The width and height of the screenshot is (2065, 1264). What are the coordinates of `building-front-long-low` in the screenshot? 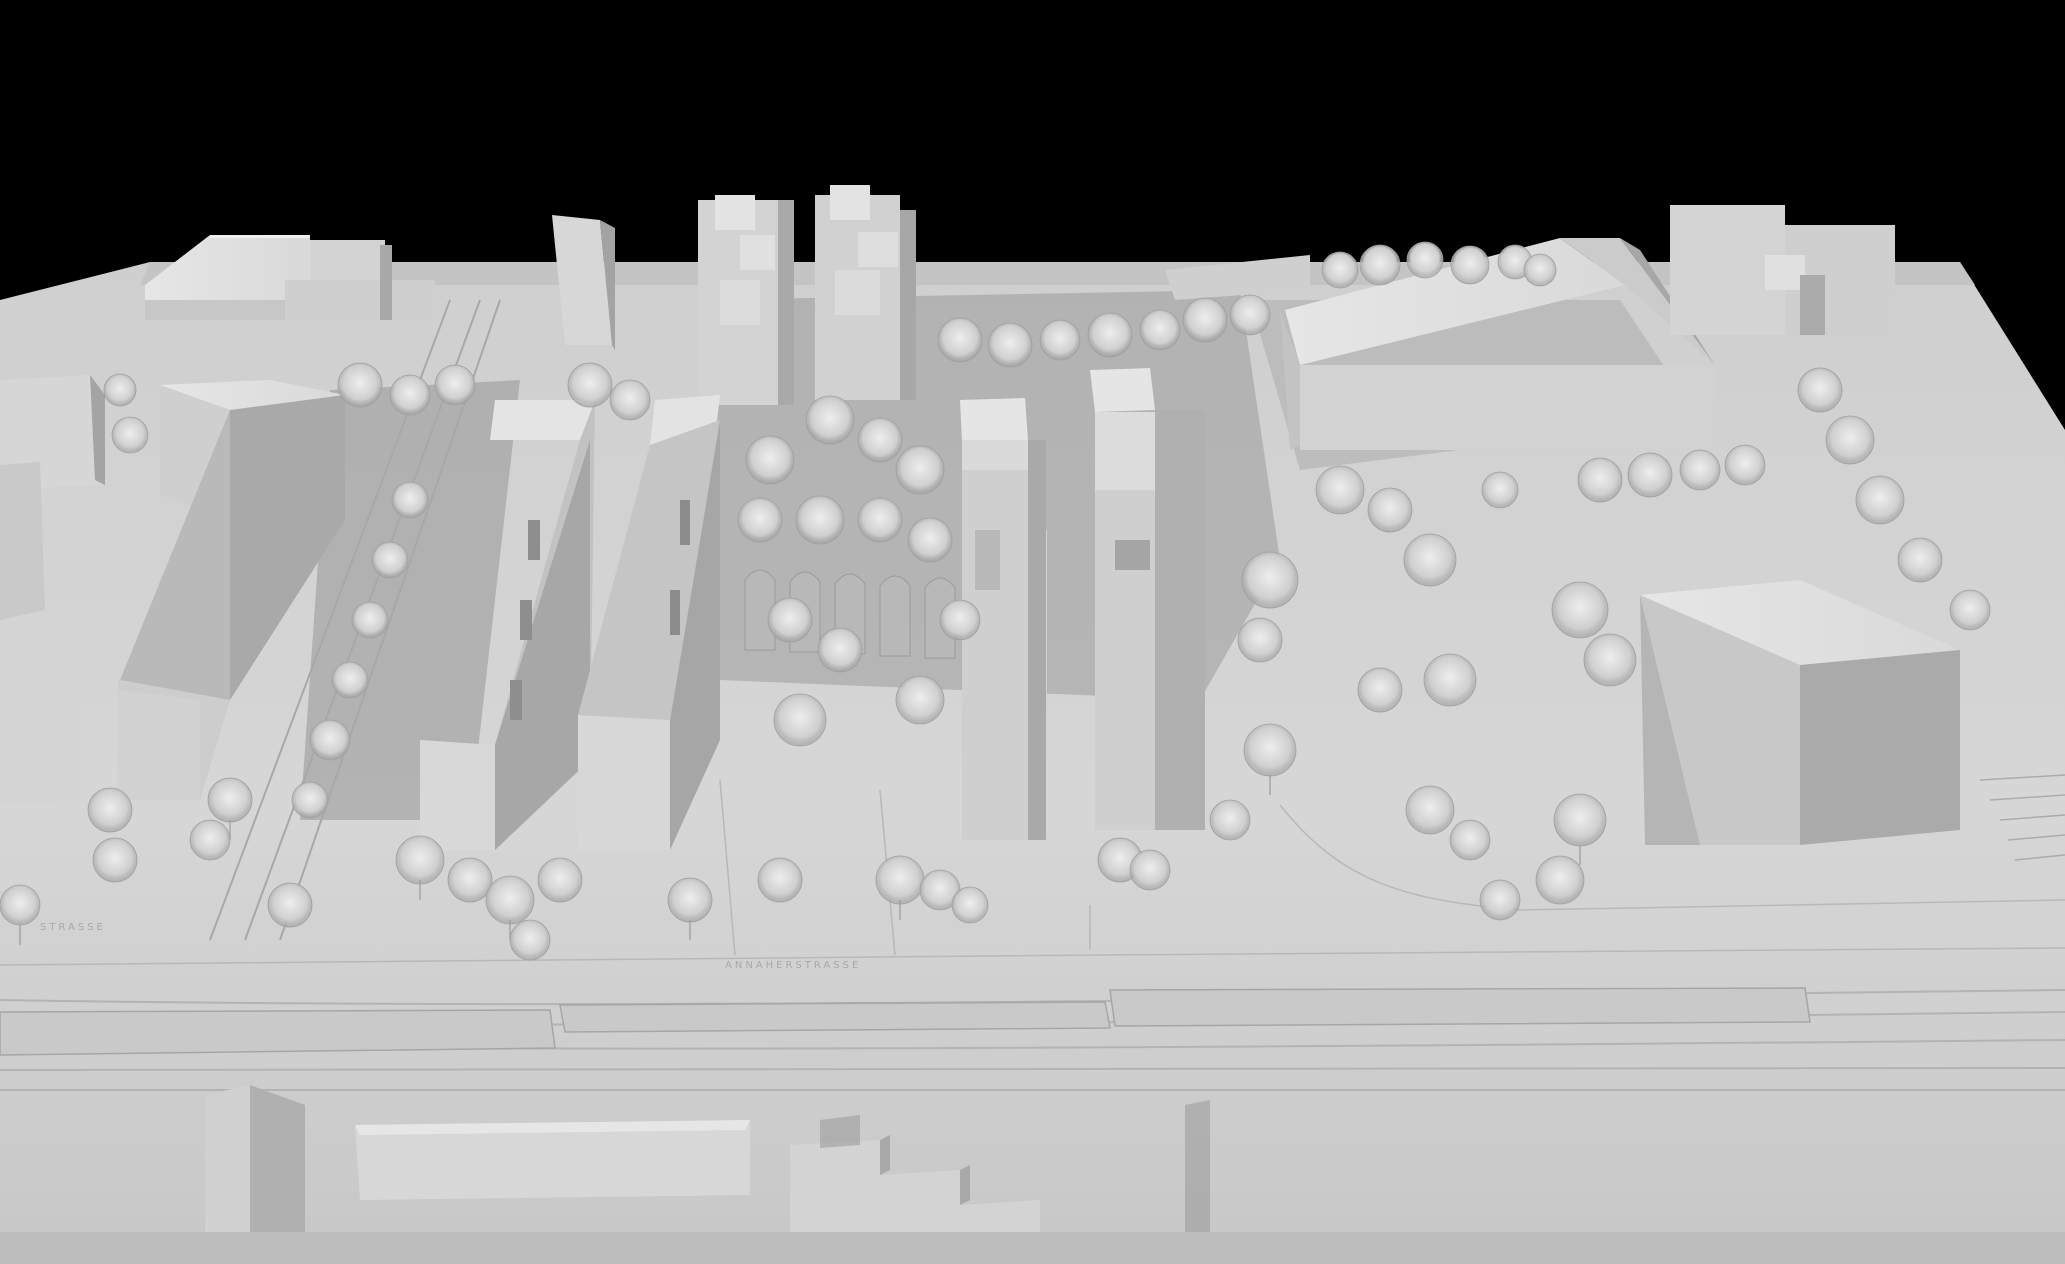 It's located at (552, 1160).